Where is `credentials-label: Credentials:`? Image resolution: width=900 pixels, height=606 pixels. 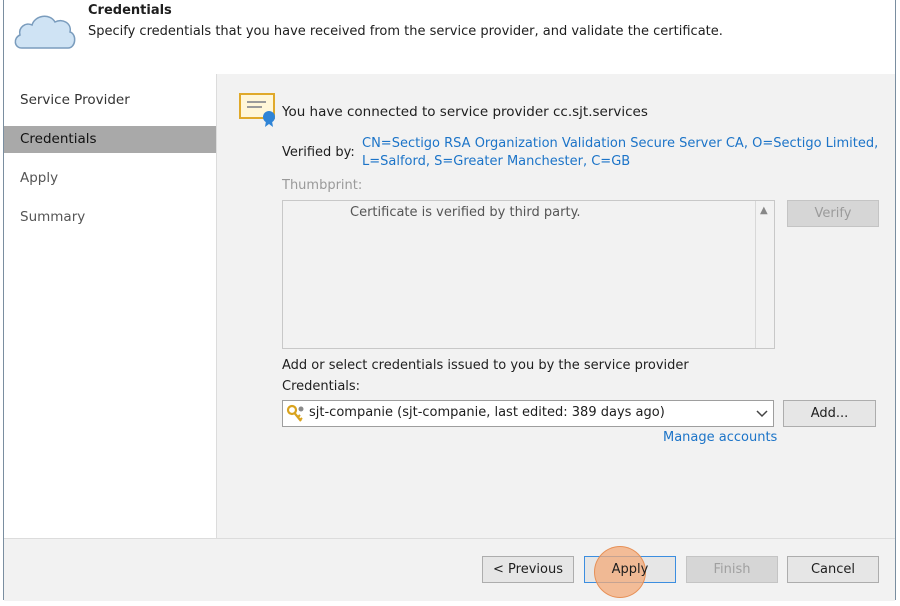
credentials-label: Credentials: is located at coordinates (321, 386).